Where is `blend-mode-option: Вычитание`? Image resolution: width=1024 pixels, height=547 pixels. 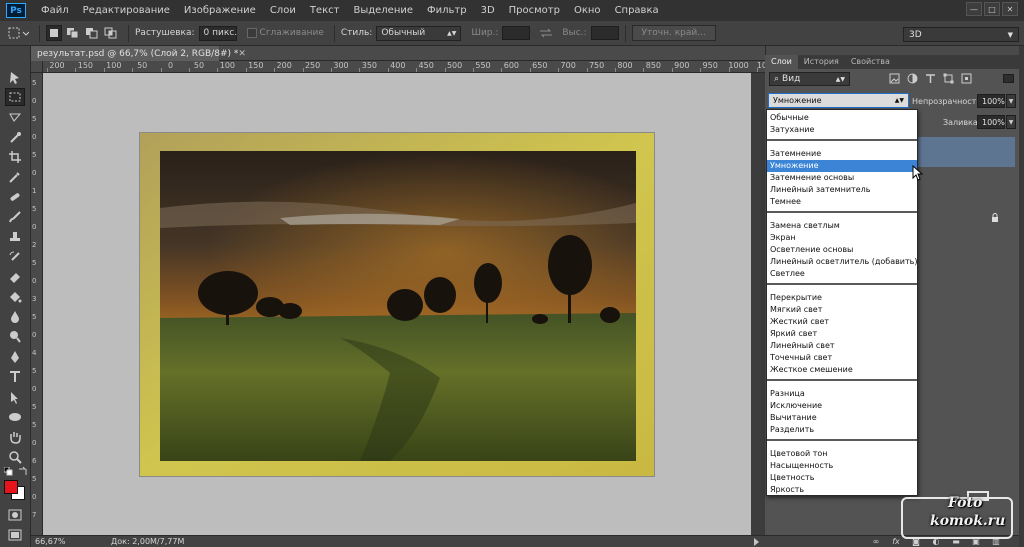 blend-mode-option: Вычитание is located at coordinates (842, 418).